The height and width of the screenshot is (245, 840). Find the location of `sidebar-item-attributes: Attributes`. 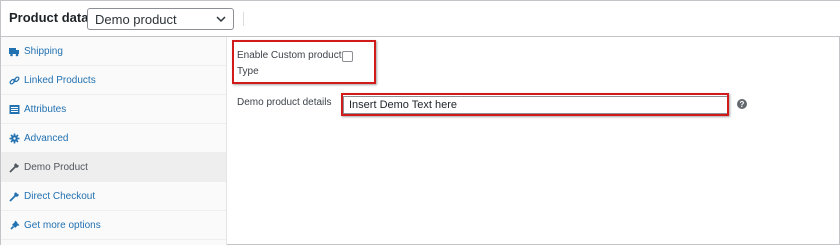

sidebar-item-attributes: Attributes is located at coordinates (113, 109).